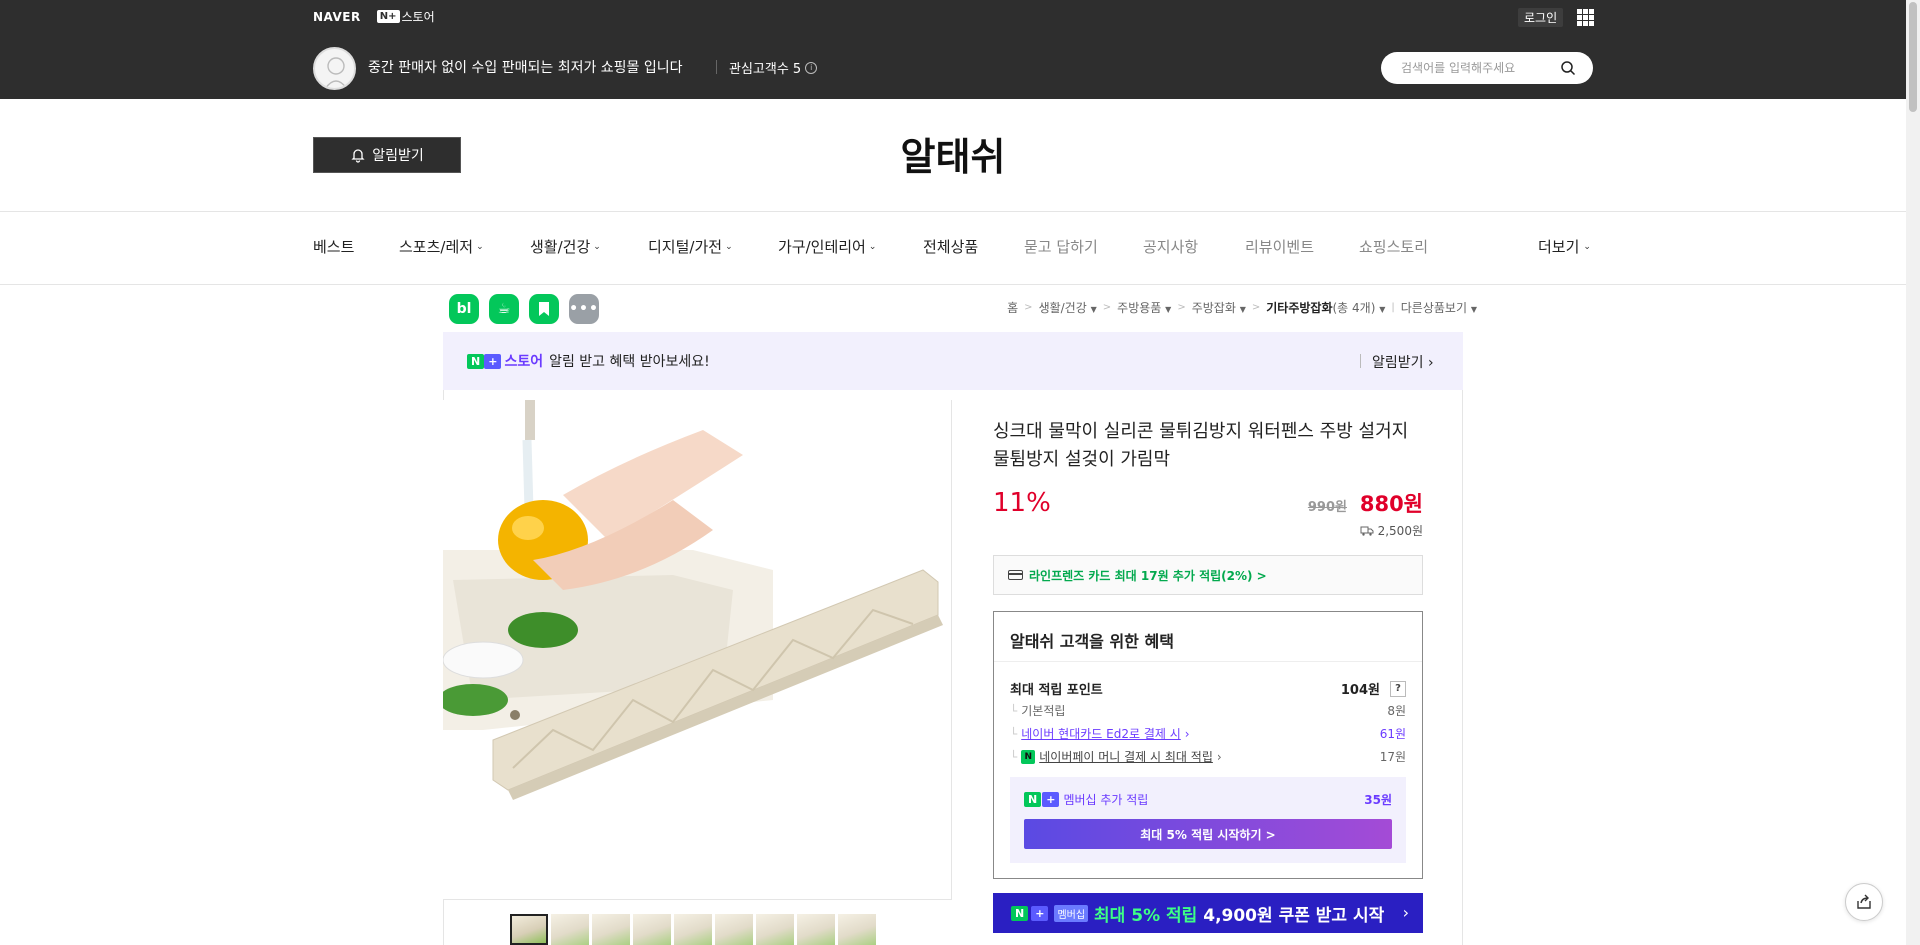  I want to click on nplus-store-logo: N + 스토어, so click(505, 361).